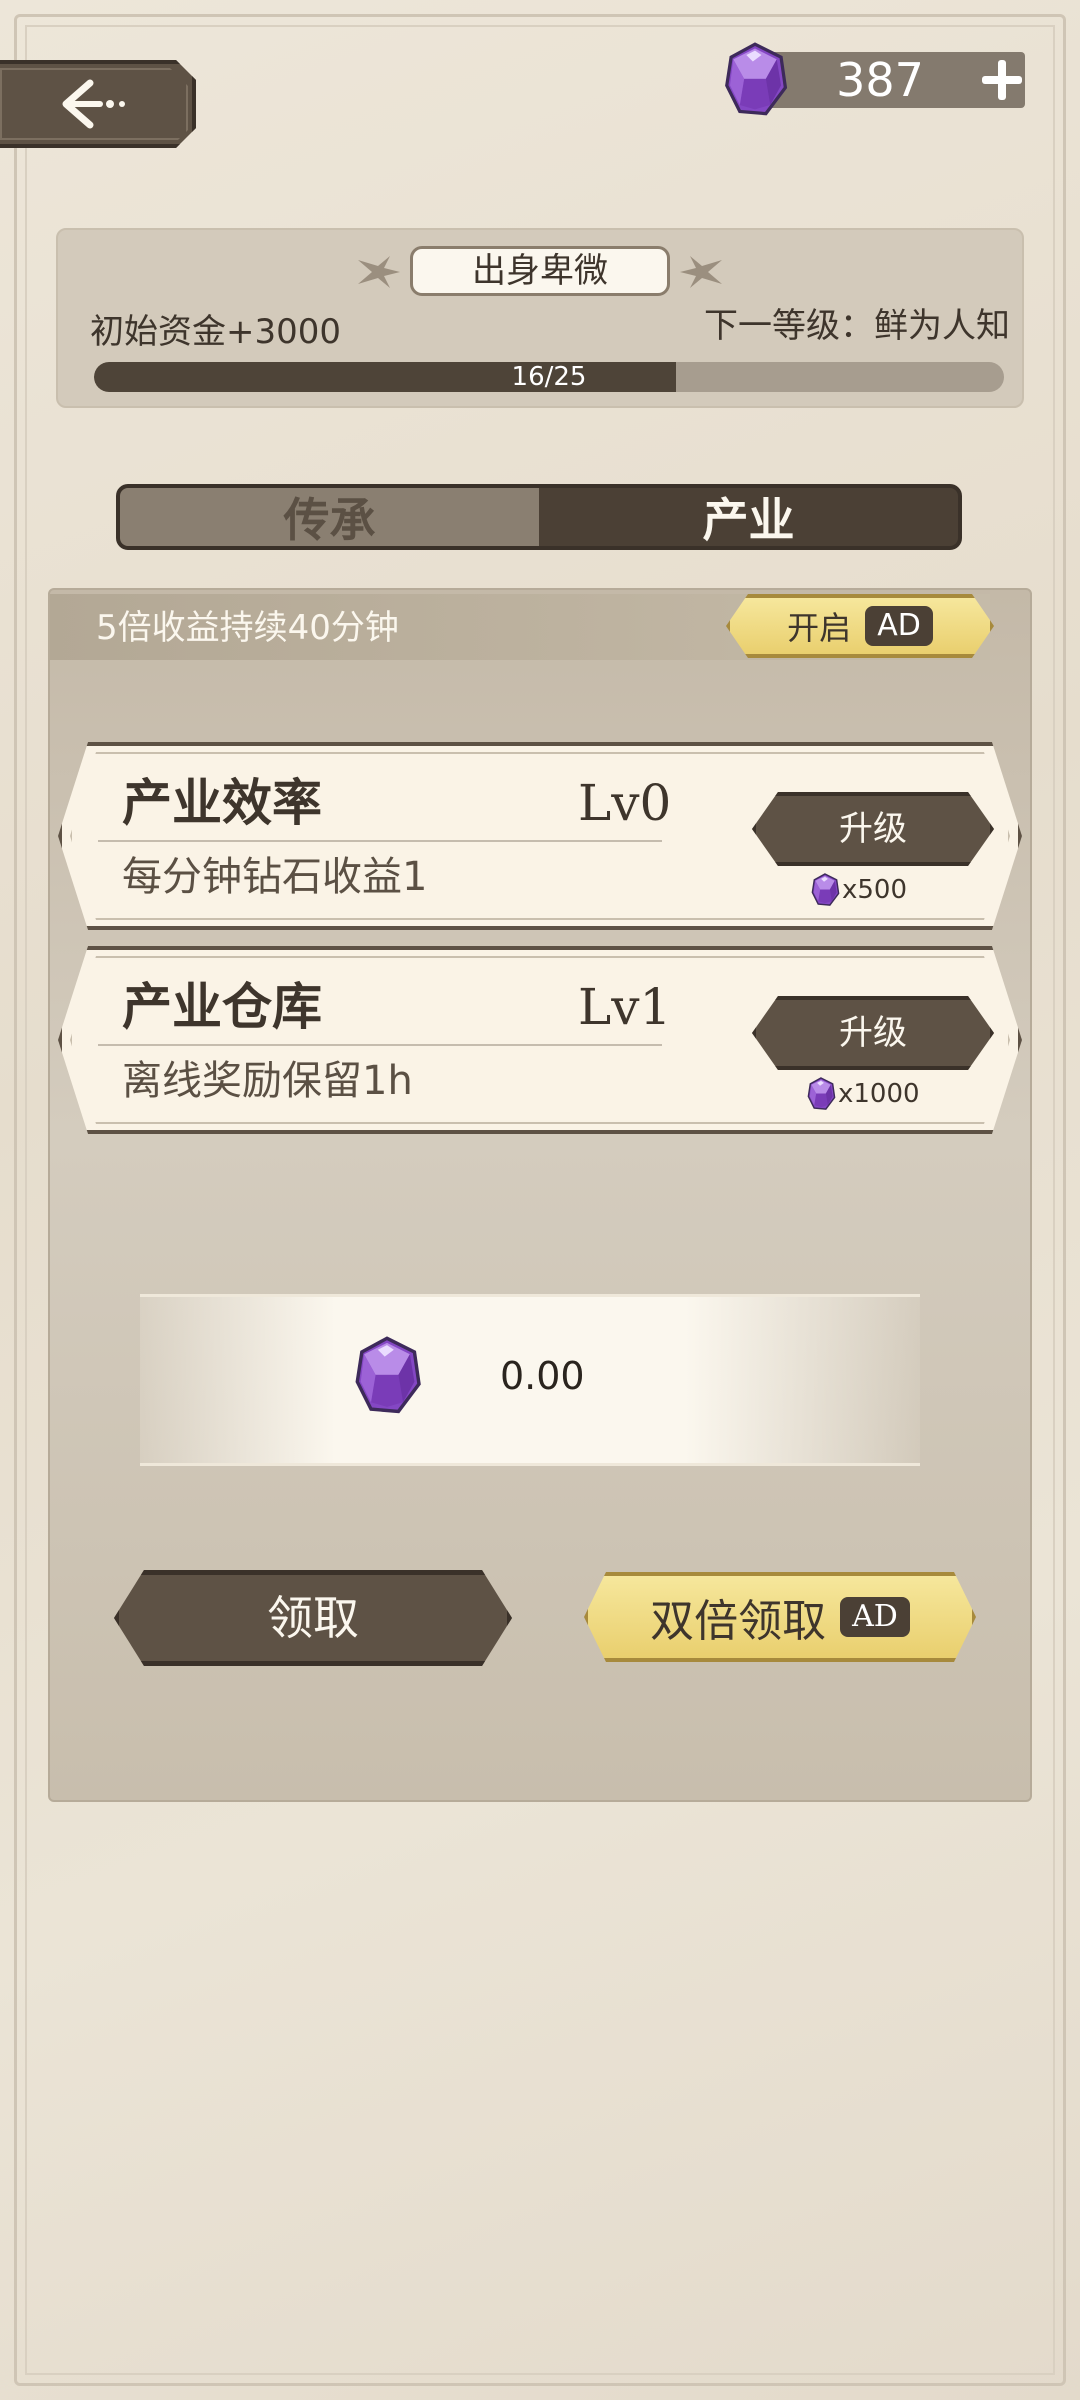 The width and height of the screenshot is (1080, 2400). What do you see at coordinates (275, 877) in the screenshot?
I see `card-description: 每分钟钻石收益1` at bounding box center [275, 877].